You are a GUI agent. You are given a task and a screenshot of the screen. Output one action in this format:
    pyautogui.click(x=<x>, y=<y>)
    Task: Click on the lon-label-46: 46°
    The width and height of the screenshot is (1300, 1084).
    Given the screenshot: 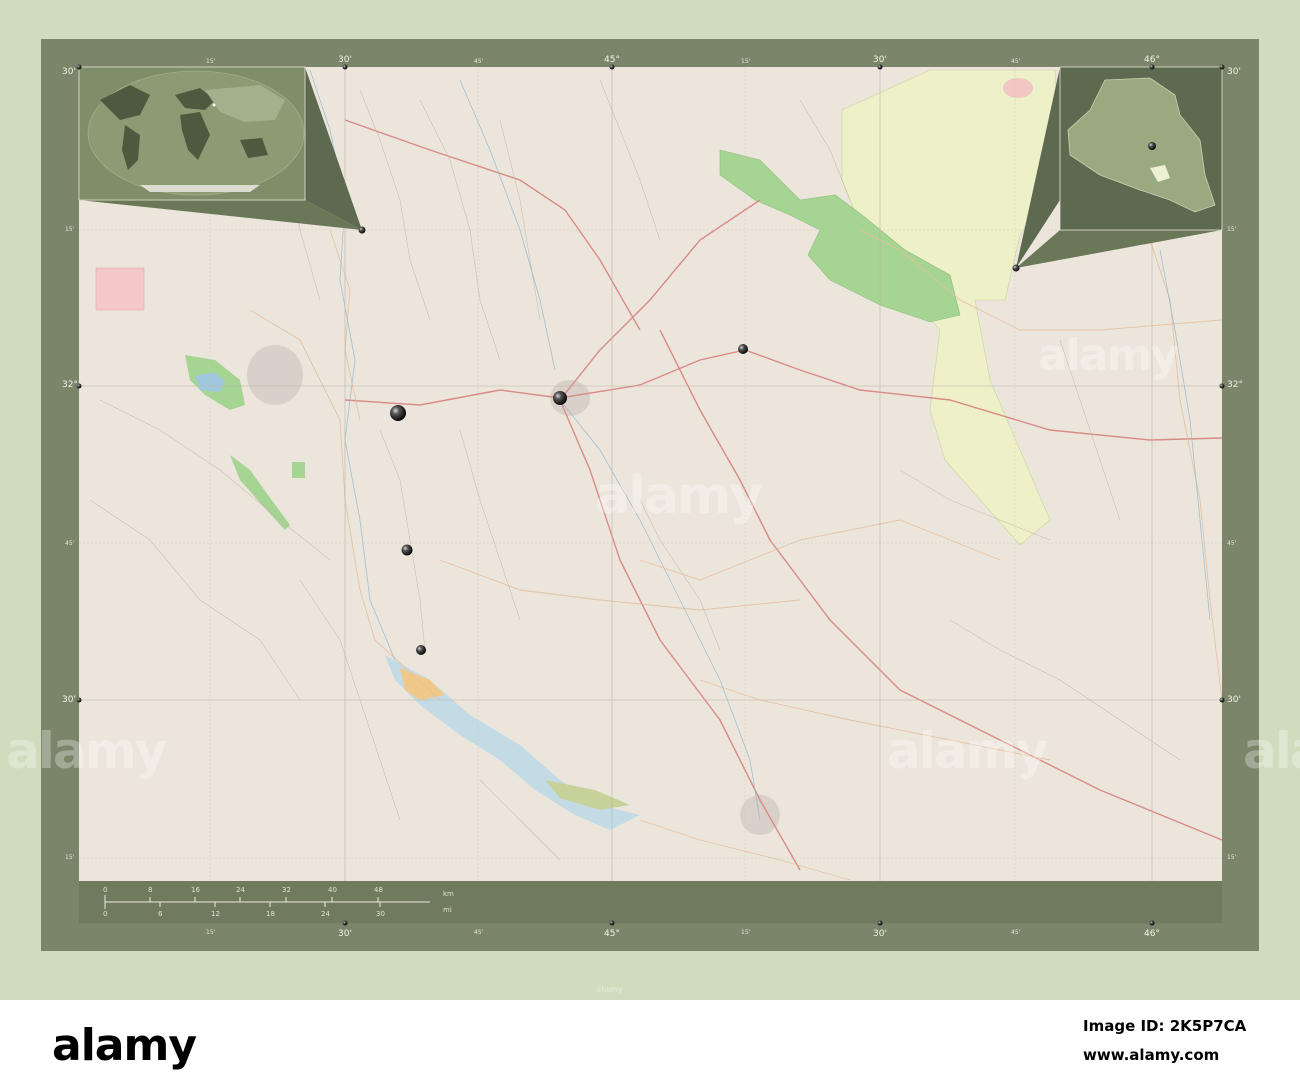 What is the action you would take?
    pyautogui.click(x=1152, y=60)
    